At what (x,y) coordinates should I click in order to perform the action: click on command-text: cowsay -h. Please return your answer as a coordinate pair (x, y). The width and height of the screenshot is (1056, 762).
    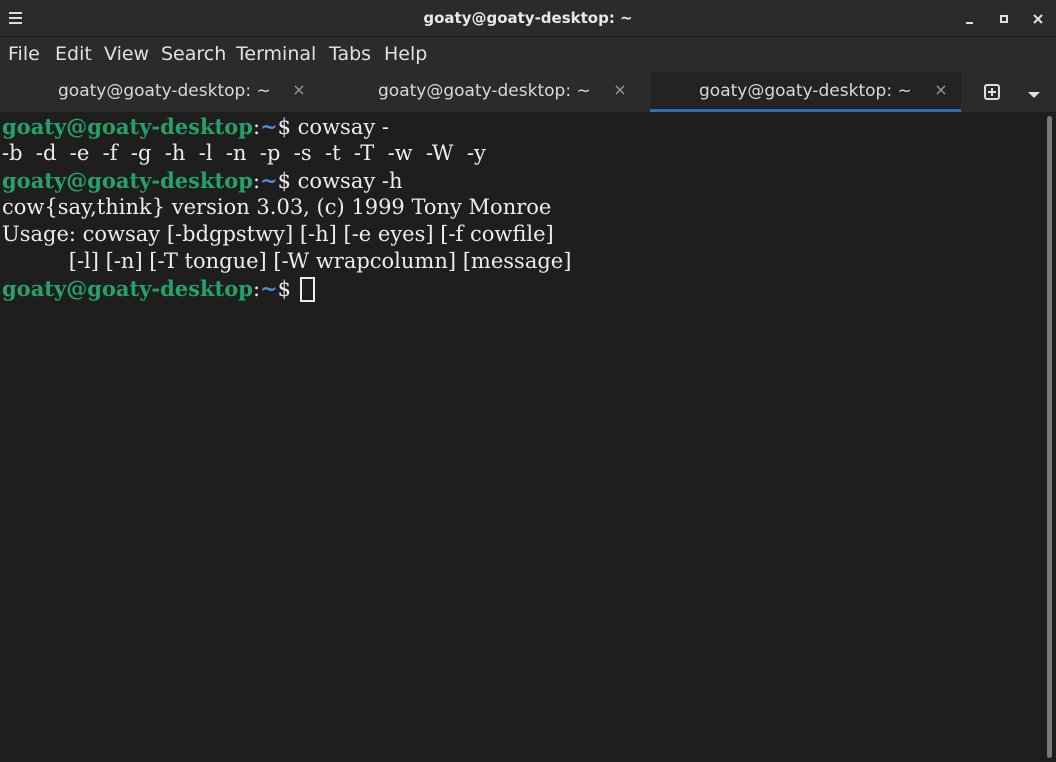
    Looking at the image, I should click on (347, 181).